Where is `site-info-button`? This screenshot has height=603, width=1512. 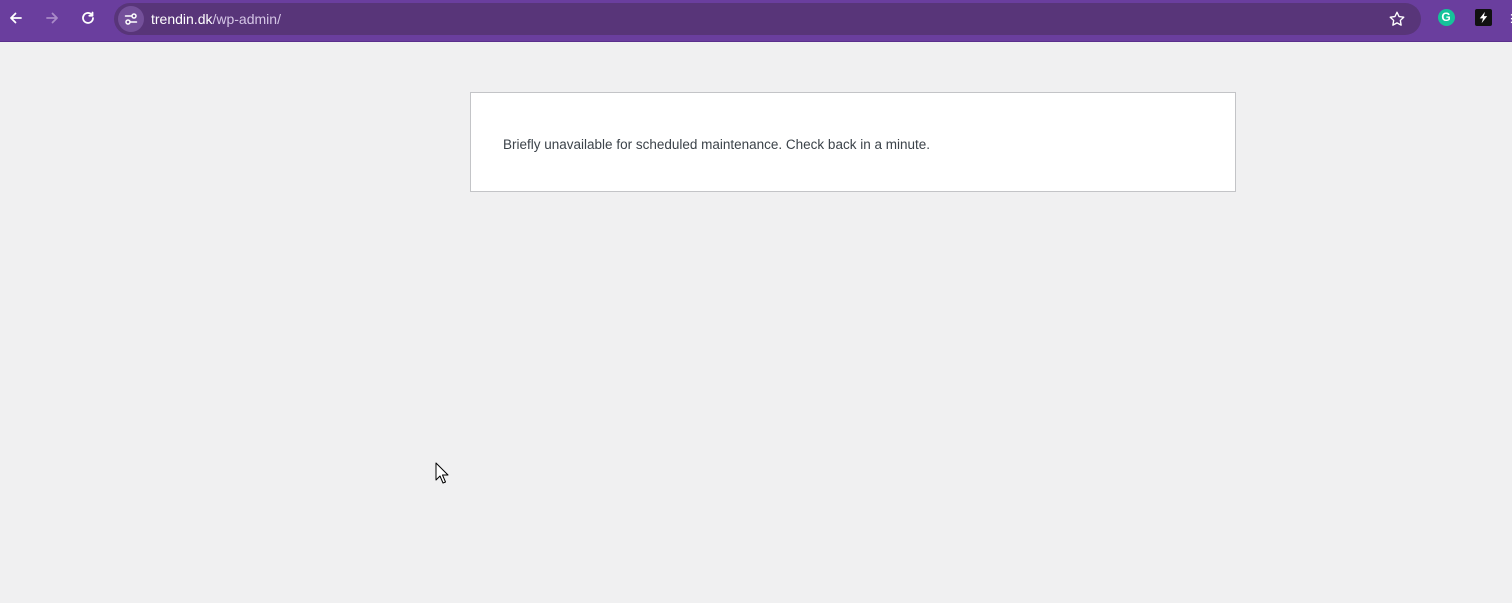
site-info-button is located at coordinates (131, 19).